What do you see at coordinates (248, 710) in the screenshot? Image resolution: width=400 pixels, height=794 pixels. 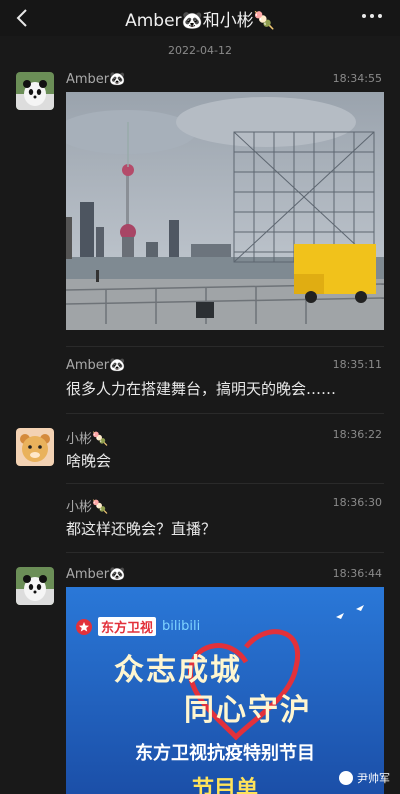 I see `poster-slogan-line2: 同心守沪` at bounding box center [248, 710].